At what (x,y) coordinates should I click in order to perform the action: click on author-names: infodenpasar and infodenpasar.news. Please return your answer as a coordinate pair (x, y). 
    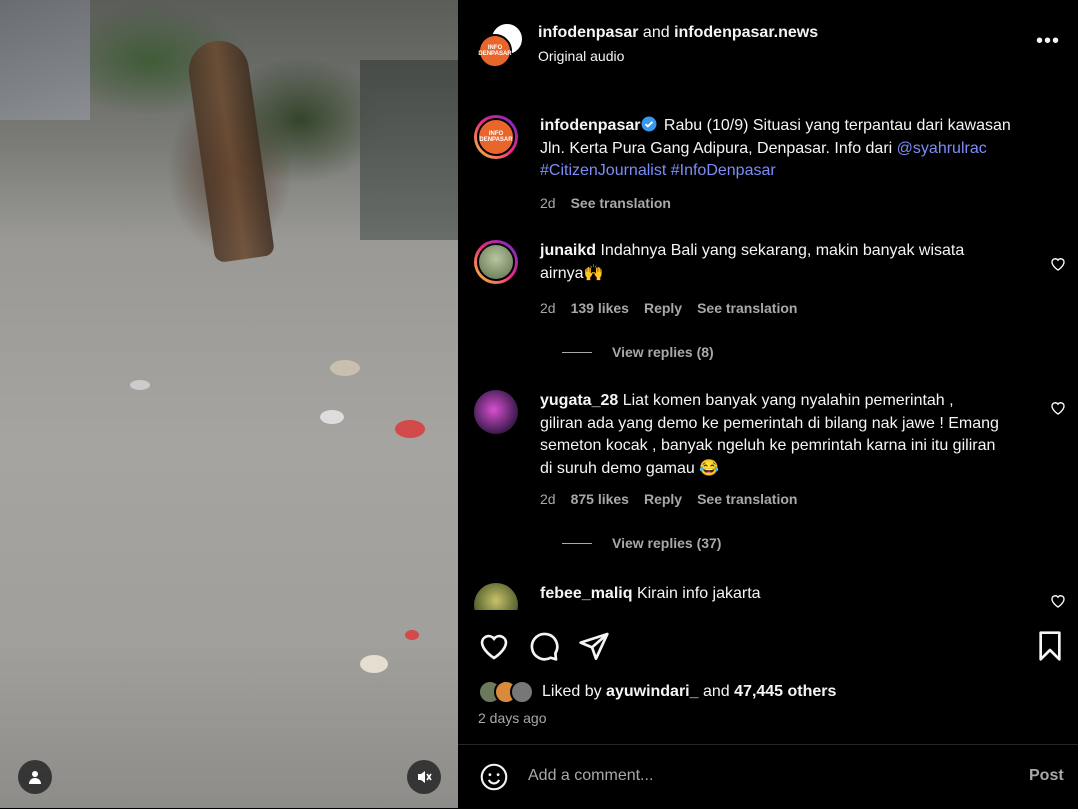
    Looking at the image, I should click on (678, 33).